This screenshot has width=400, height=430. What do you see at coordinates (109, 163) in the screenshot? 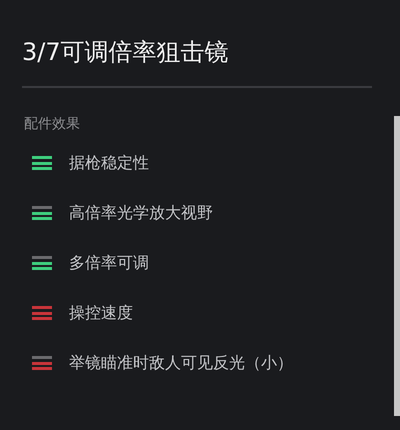
I see `effect-label: 据枪稳定性` at bounding box center [109, 163].